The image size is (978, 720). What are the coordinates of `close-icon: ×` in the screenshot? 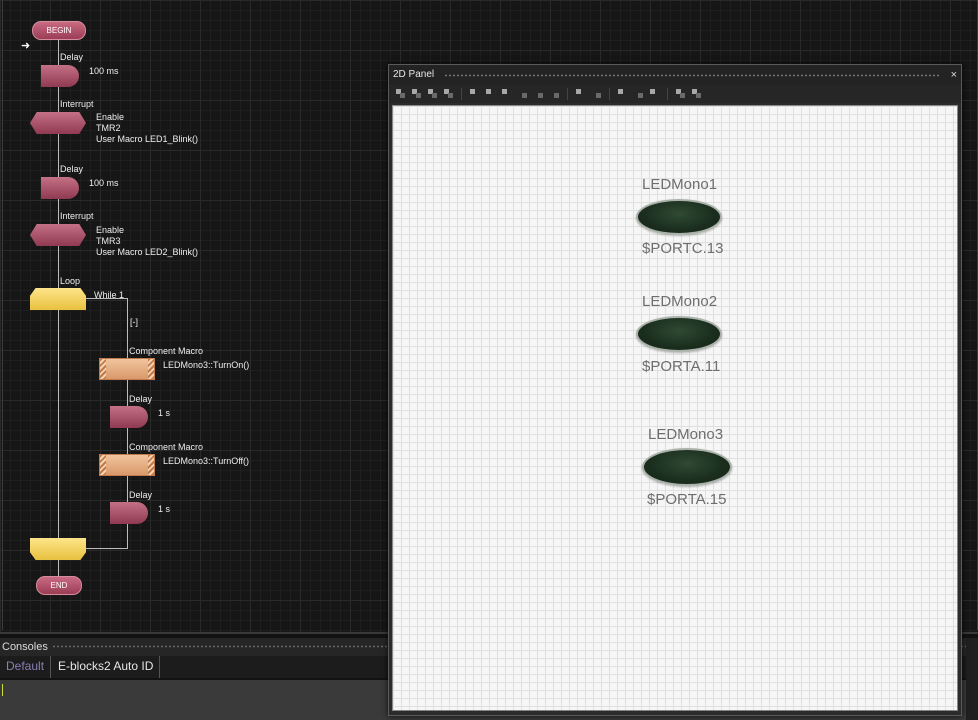 It's located at (954, 75).